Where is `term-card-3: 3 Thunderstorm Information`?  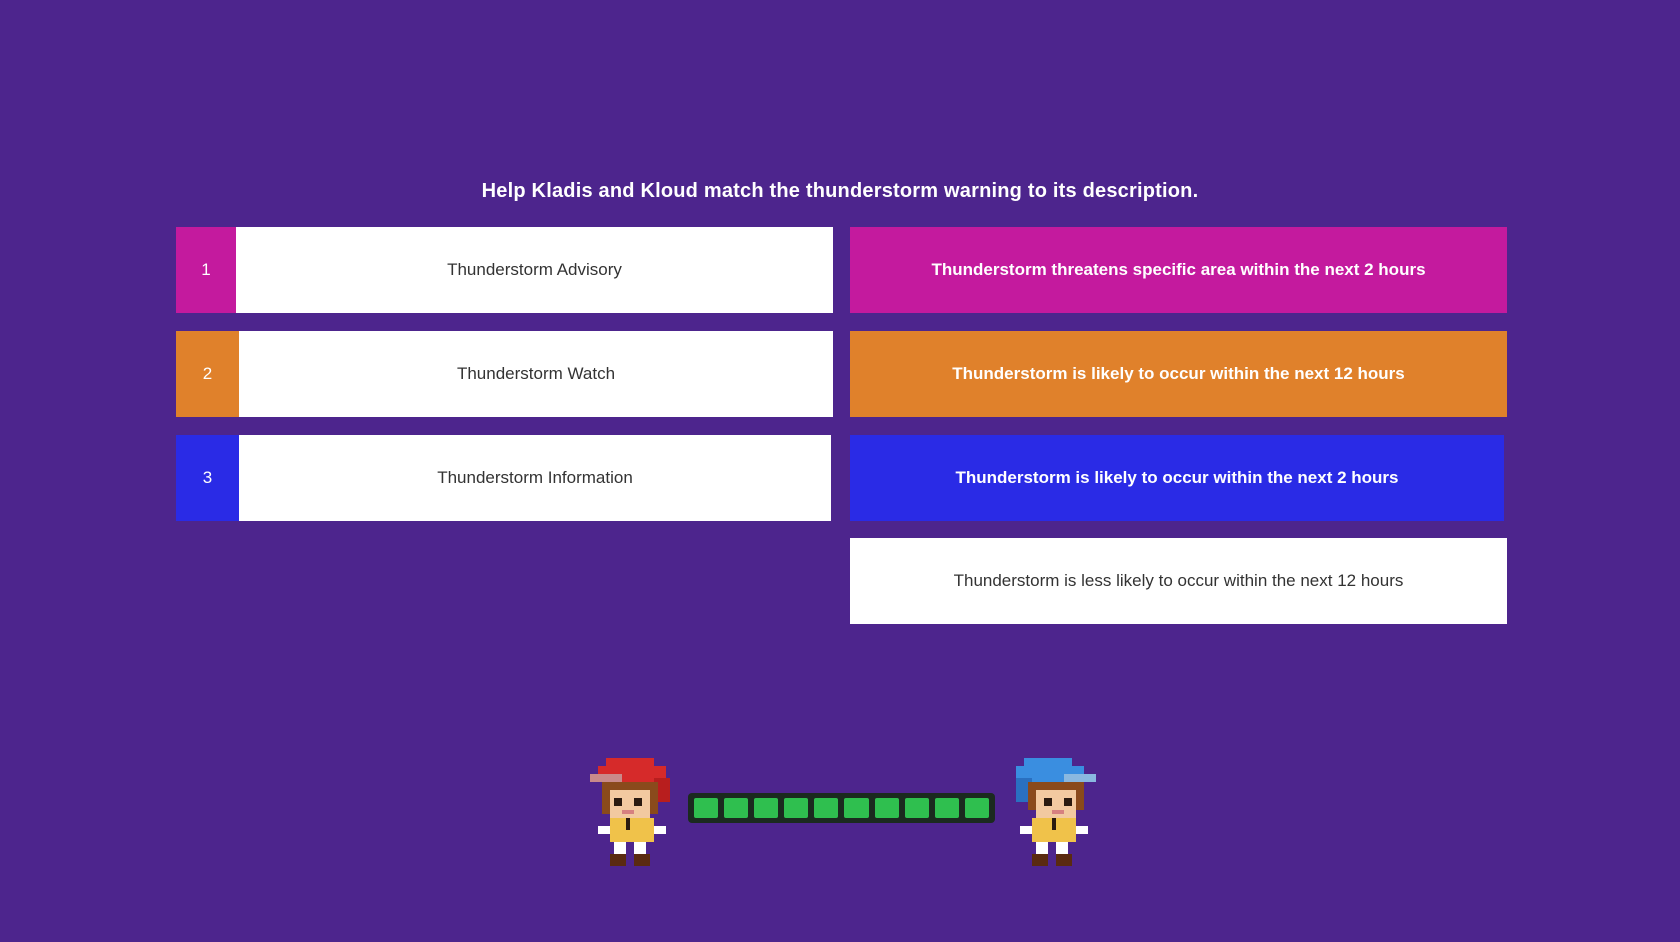 term-card-3: 3 Thunderstorm Information is located at coordinates (503, 478).